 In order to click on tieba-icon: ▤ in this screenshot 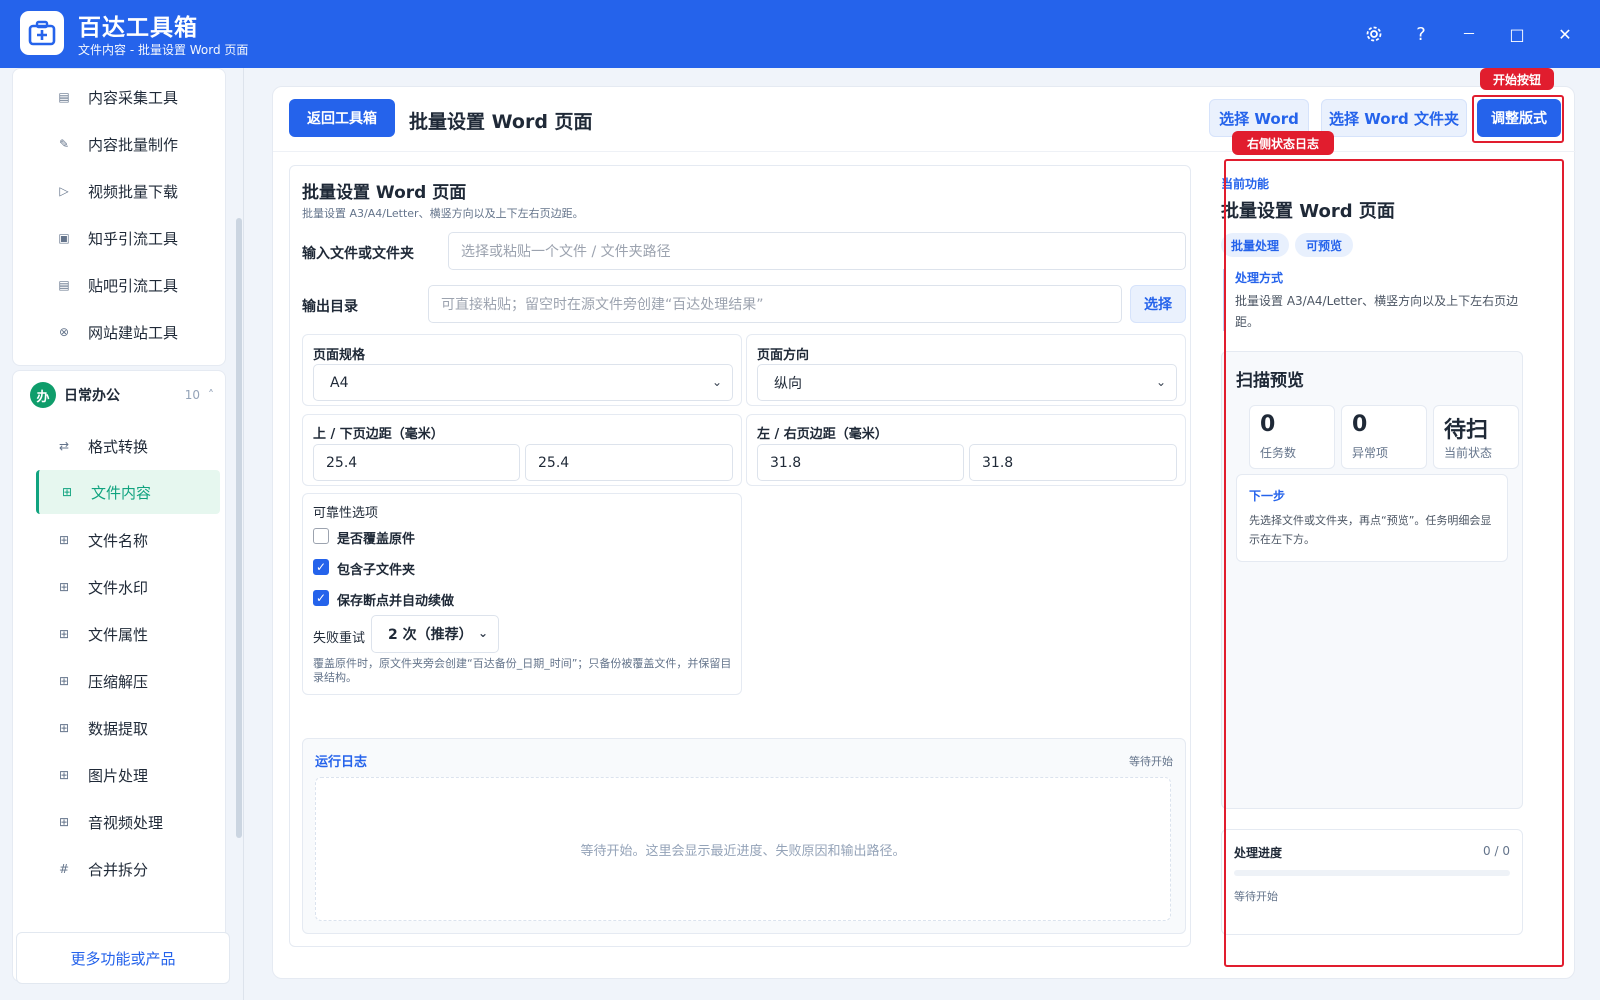, I will do `click(64, 285)`.